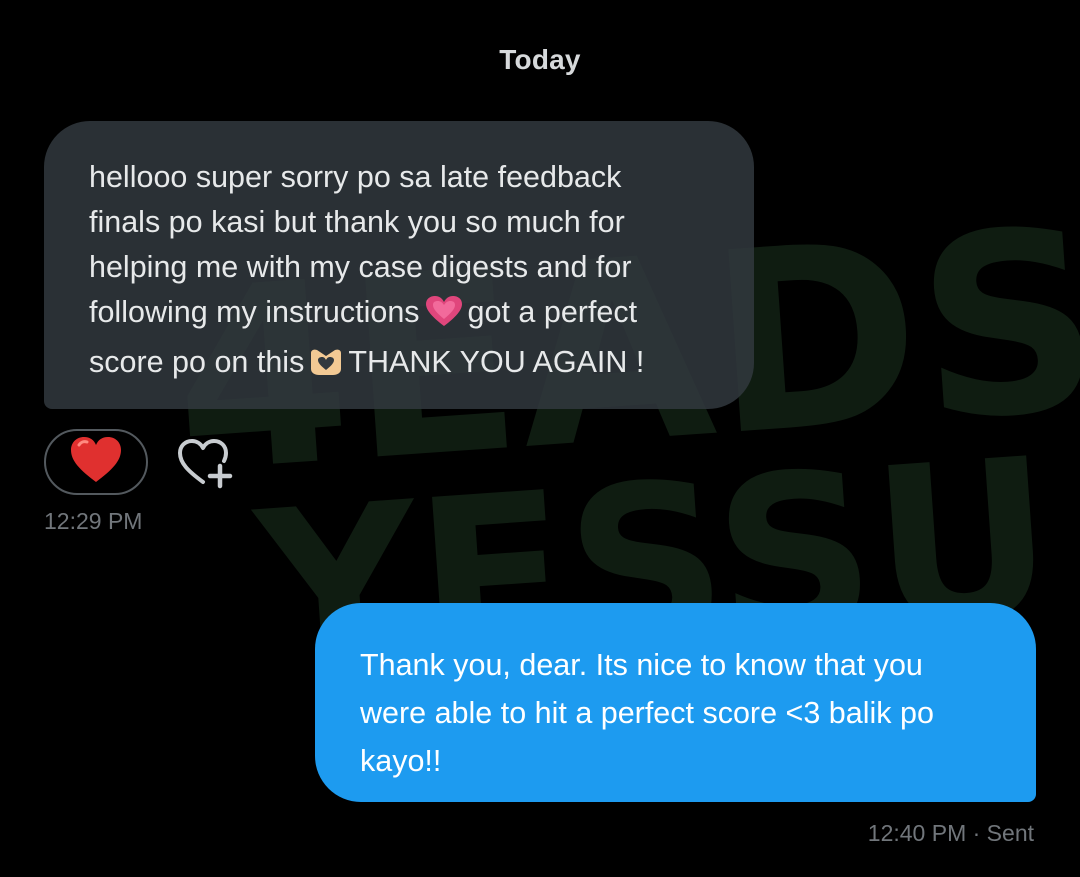 The height and width of the screenshot is (877, 1080). What do you see at coordinates (401, 761) in the screenshot?
I see `sent-message-line: kayo!!` at bounding box center [401, 761].